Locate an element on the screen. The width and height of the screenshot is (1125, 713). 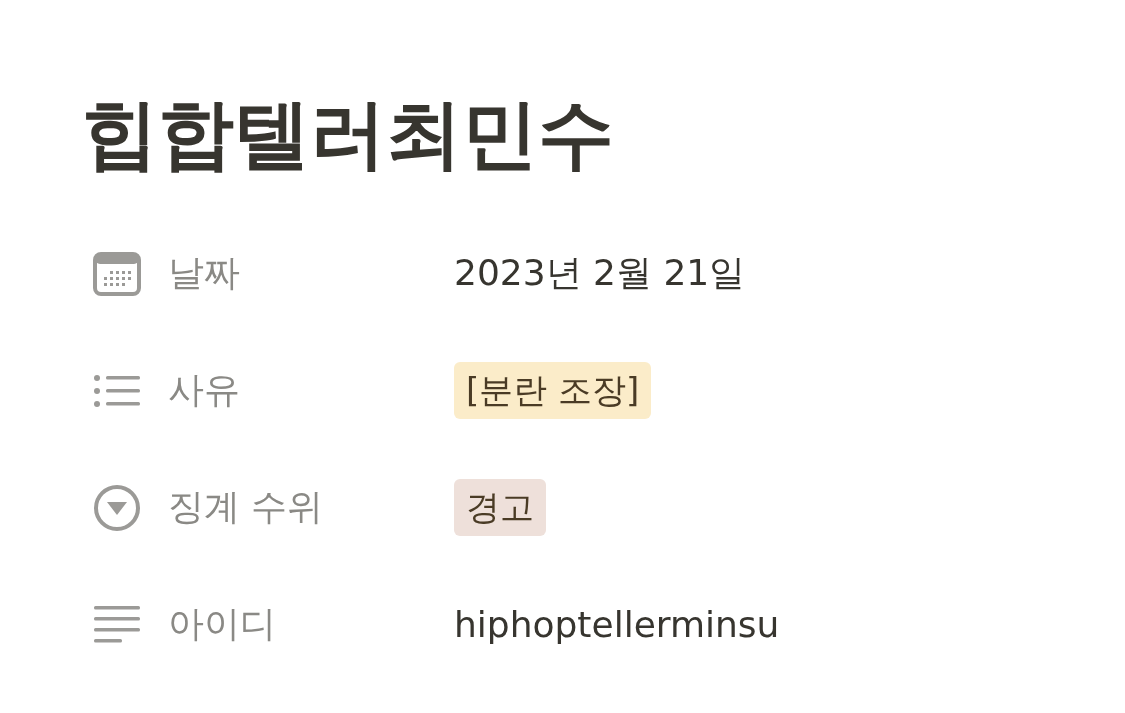
calendar-icon is located at coordinates (117, 273).